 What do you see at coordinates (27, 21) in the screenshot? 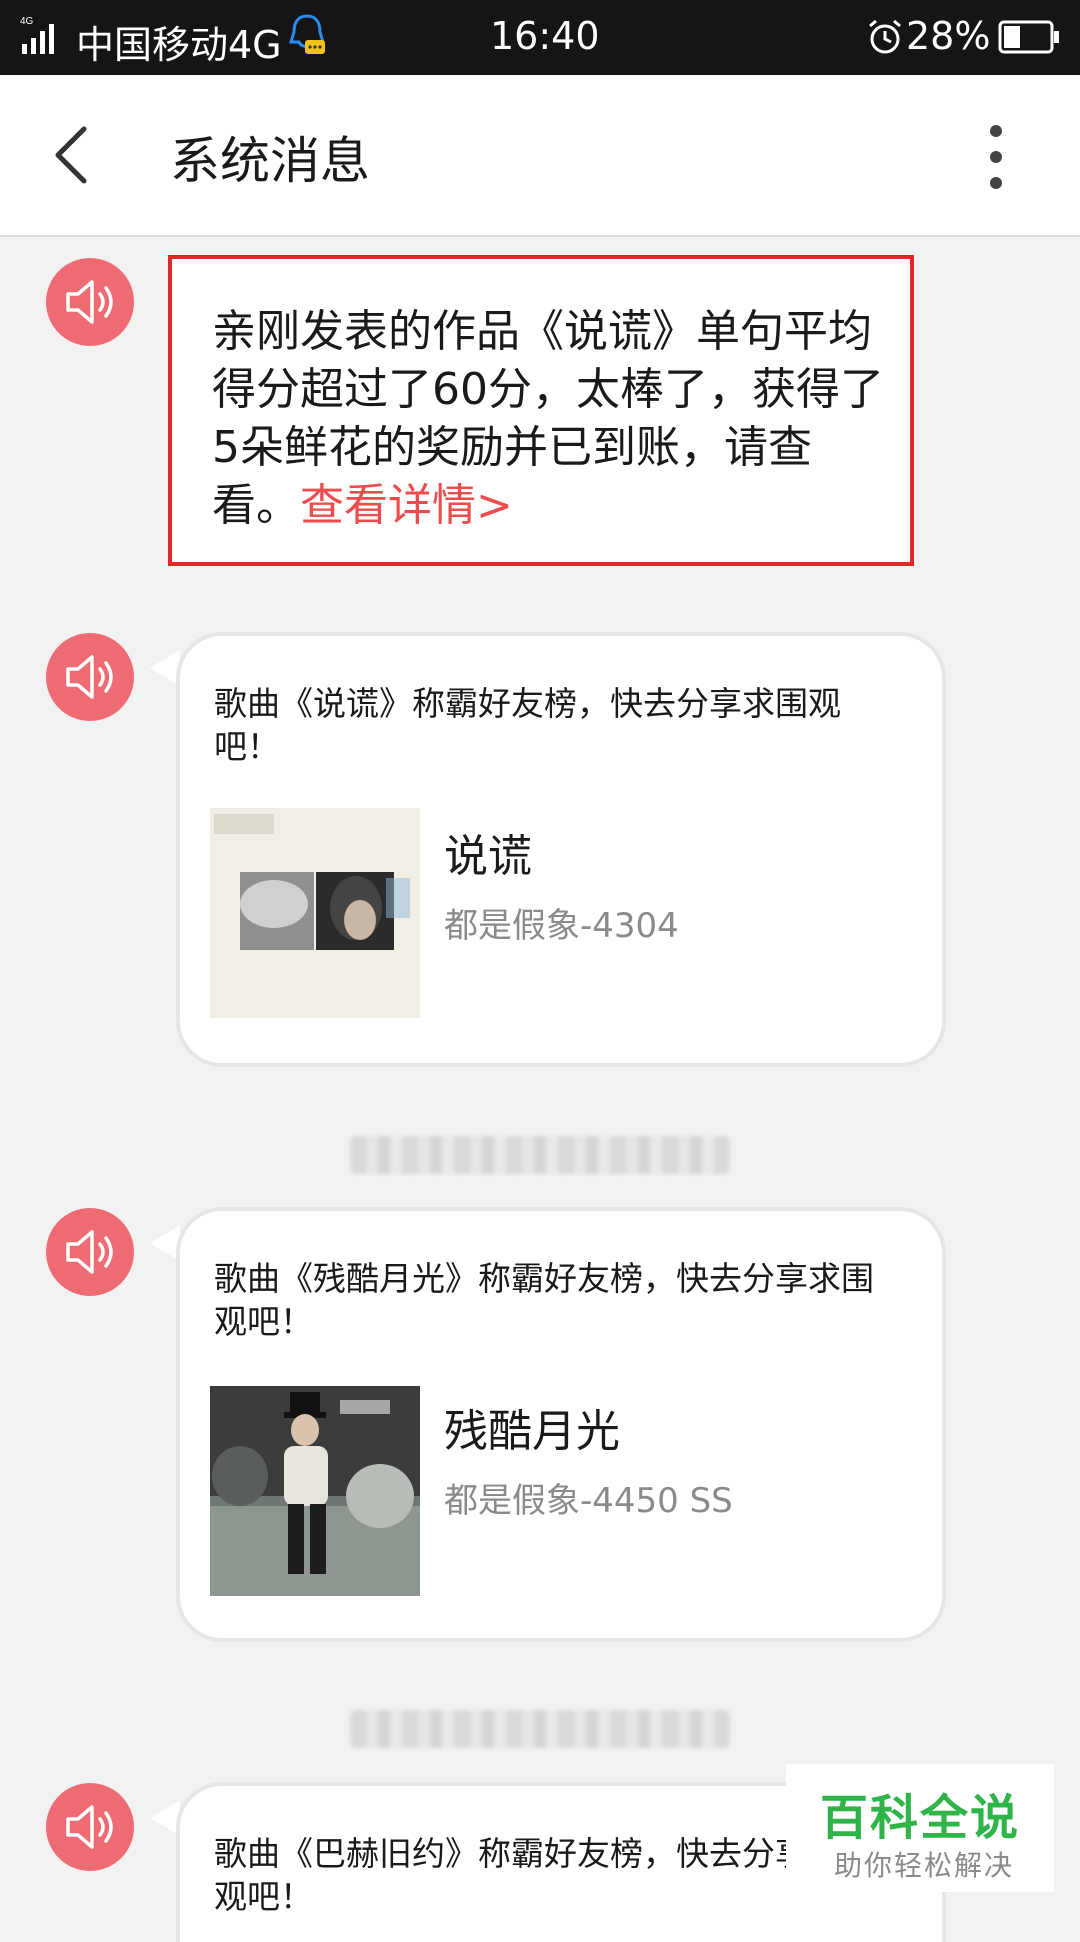
I see `svg-text: 4G` at bounding box center [27, 21].